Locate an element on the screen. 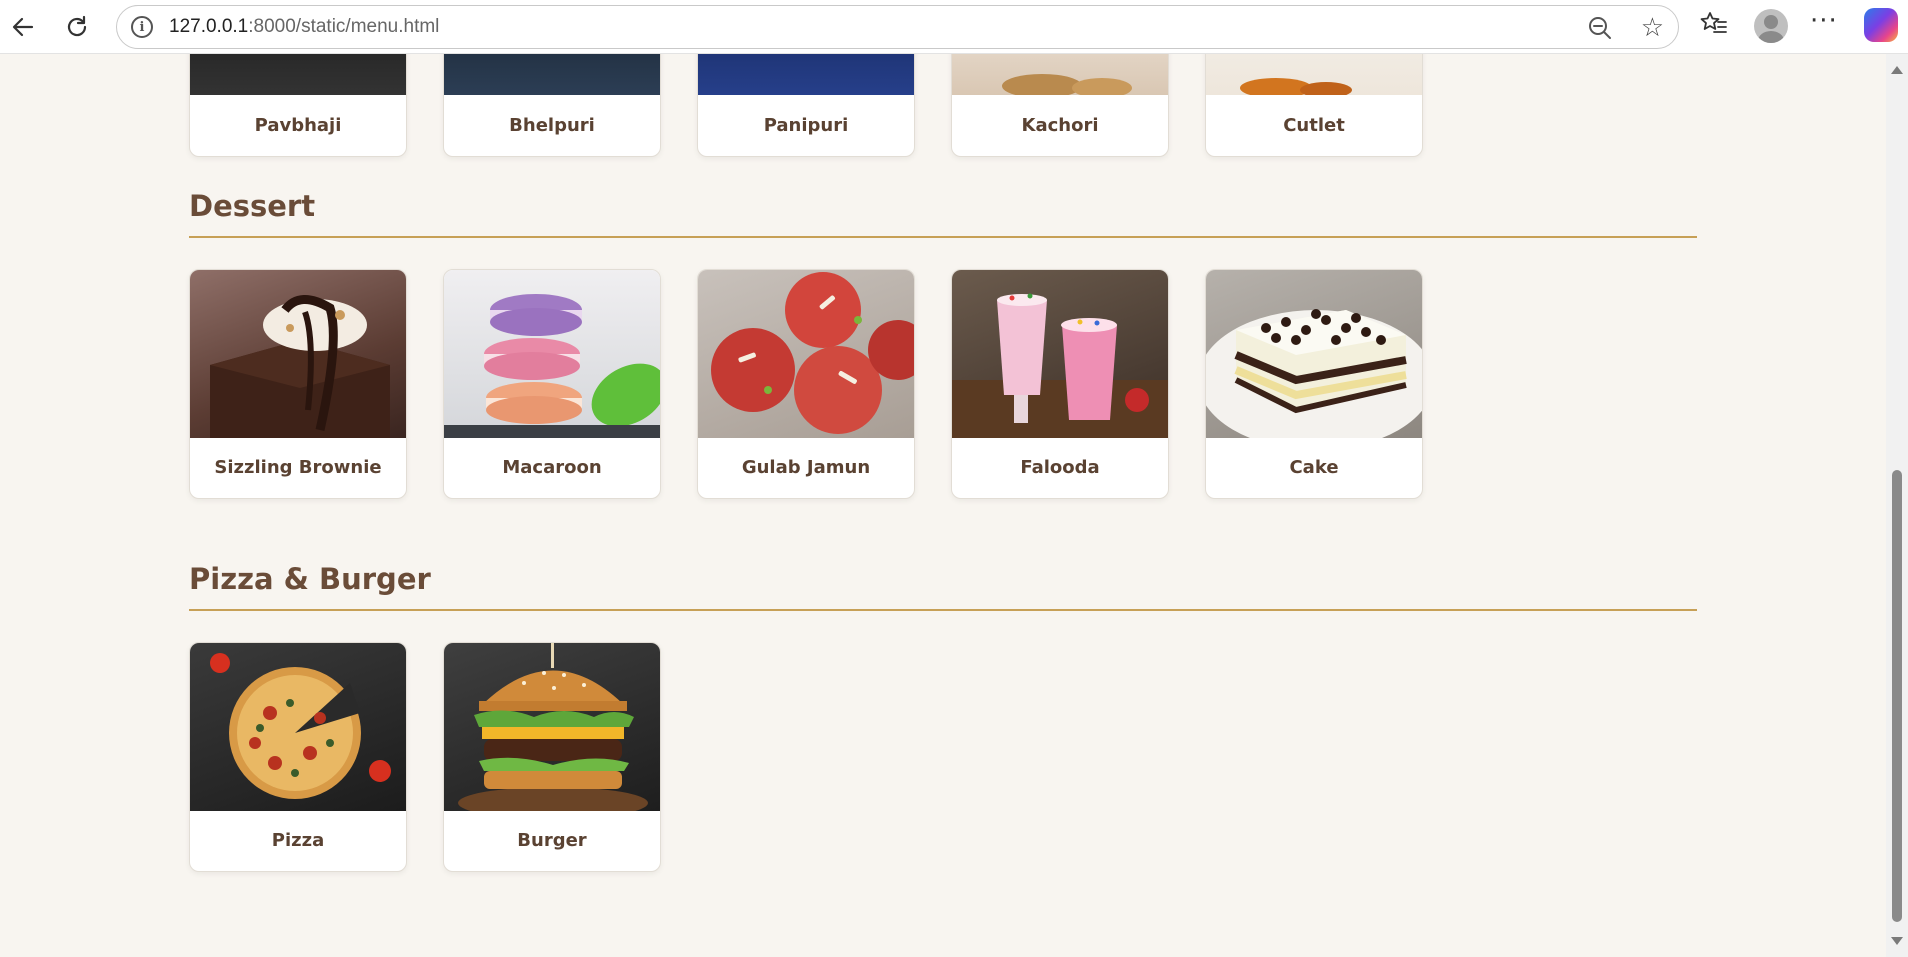 The image size is (1908, 957). menu-card-label: Macaroon is located at coordinates (552, 467).